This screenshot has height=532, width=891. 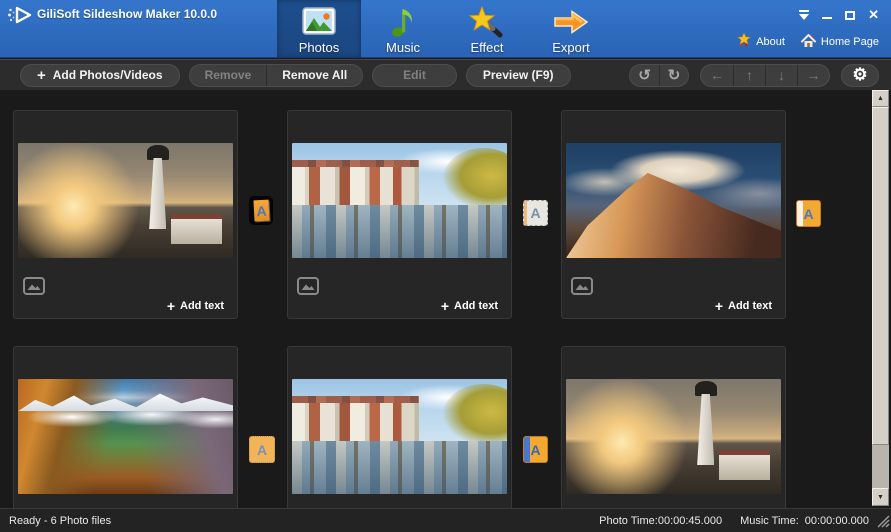 What do you see at coordinates (849, 42) in the screenshot?
I see `home-page-label: Home Page` at bounding box center [849, 42].